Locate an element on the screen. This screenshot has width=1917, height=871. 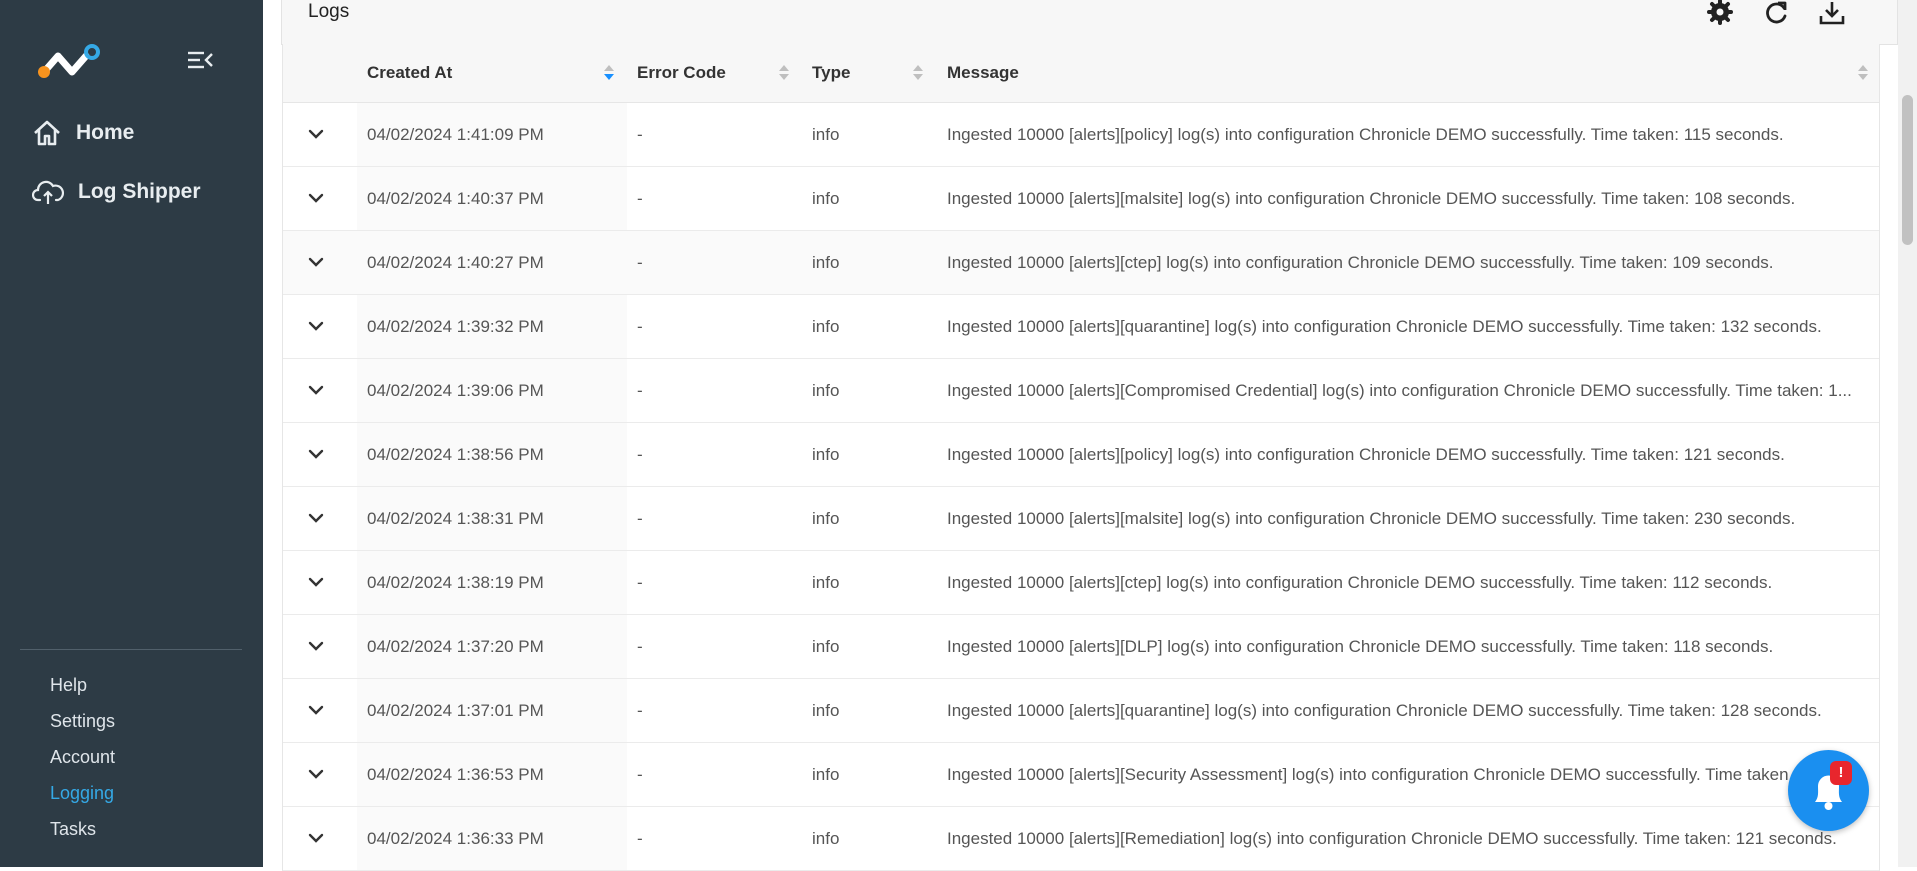
column-header-error-code: Error Code is located at coordinates (681, 73).